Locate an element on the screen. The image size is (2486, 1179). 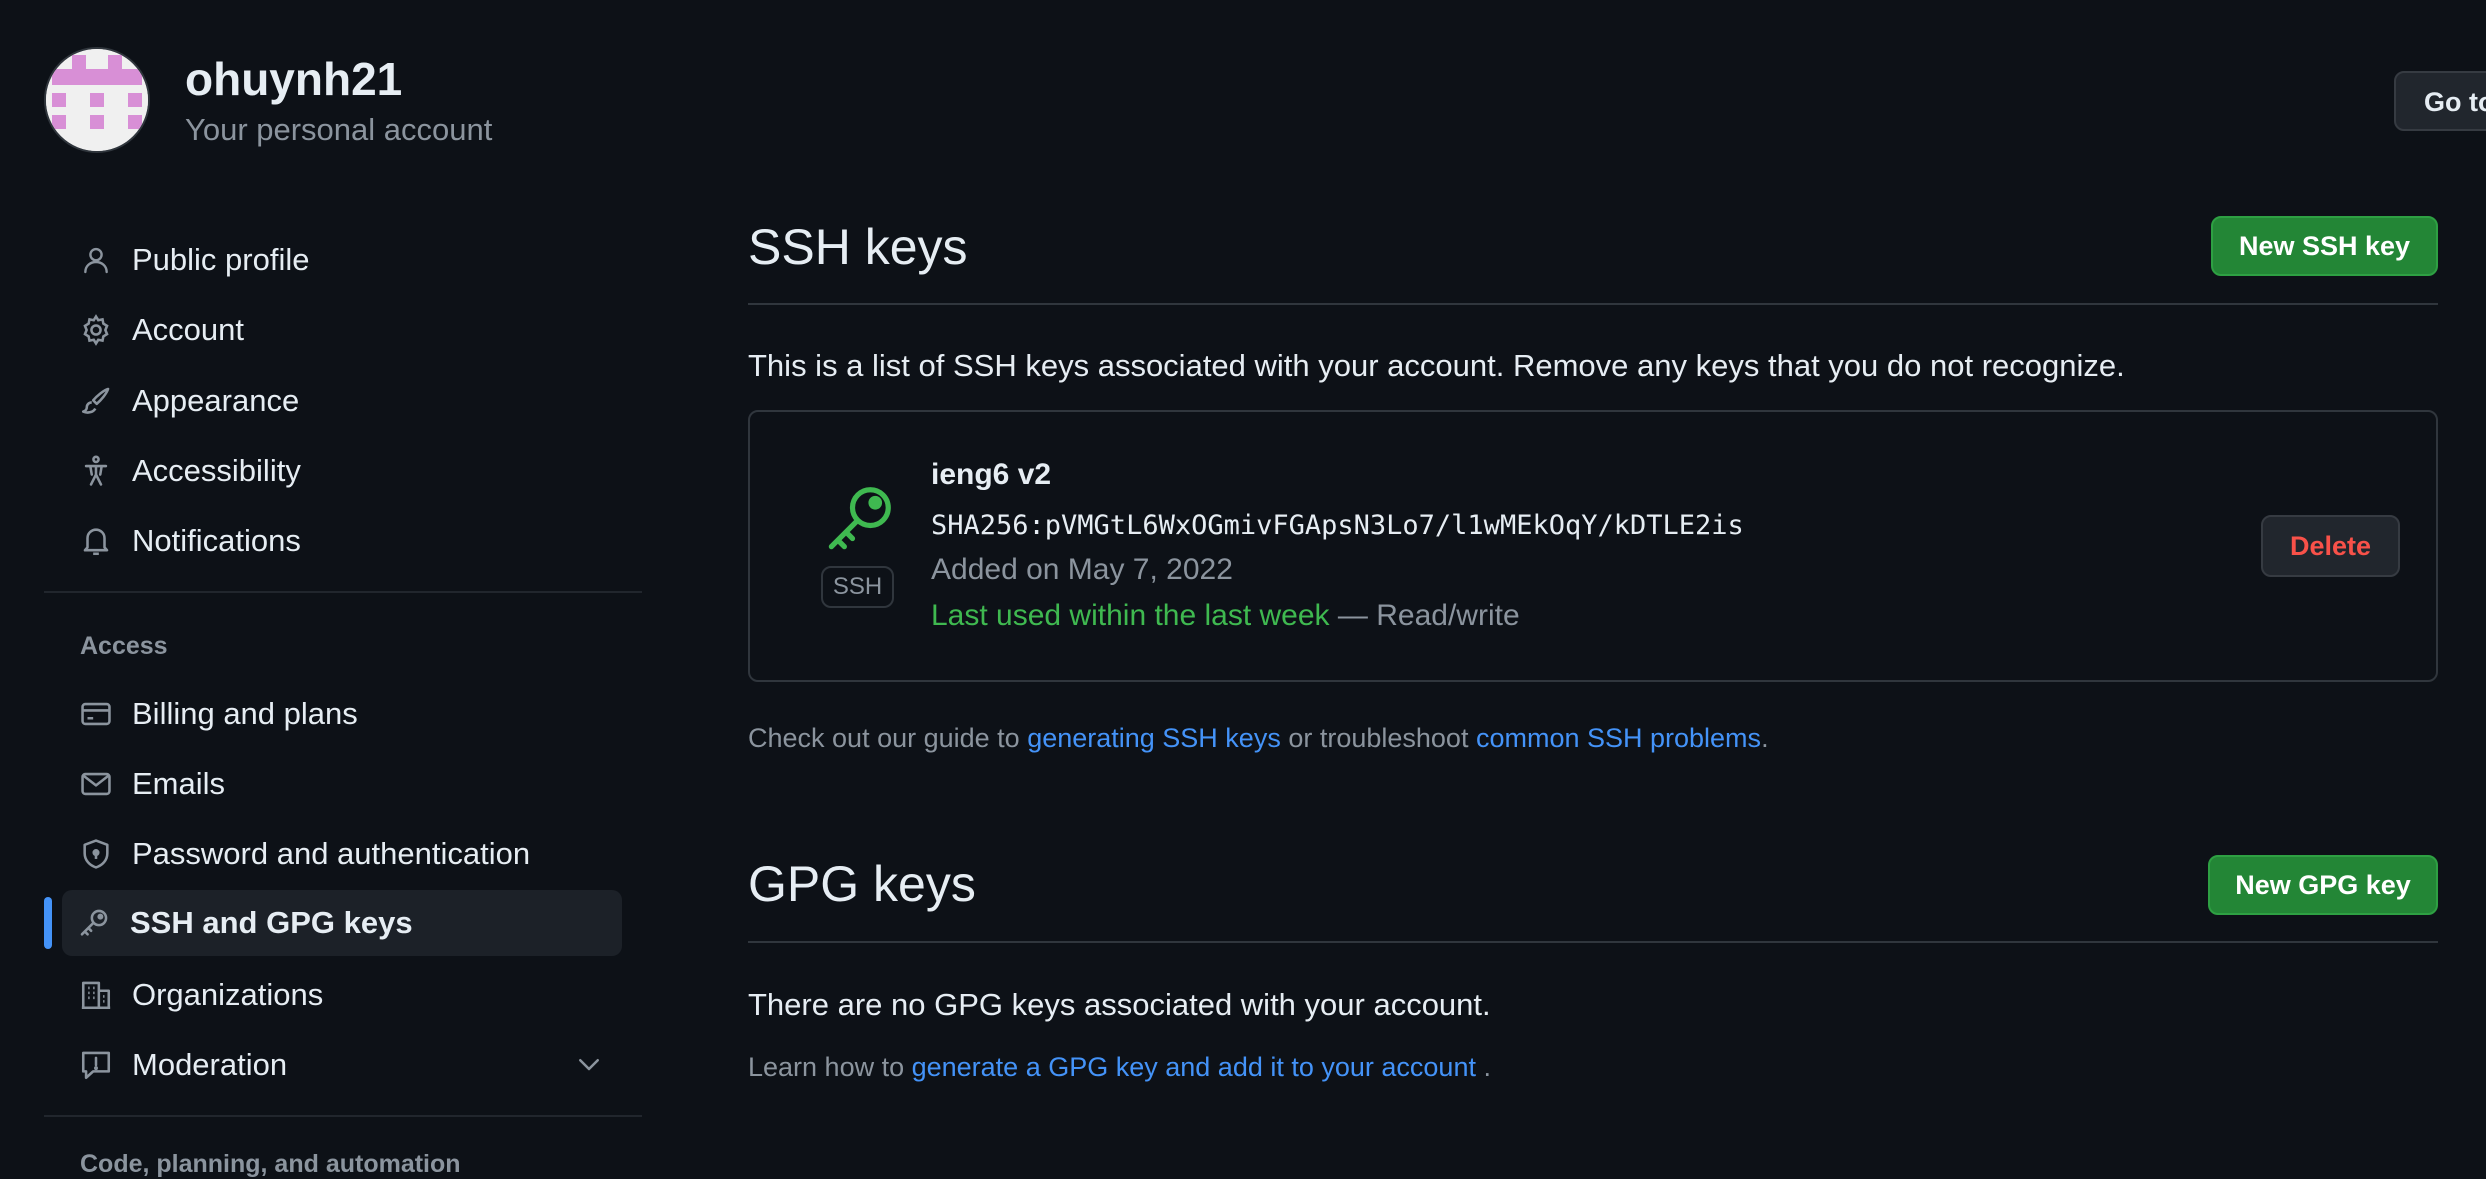
go-to-profile-button: Go to is located at coordinates (2440, 101).